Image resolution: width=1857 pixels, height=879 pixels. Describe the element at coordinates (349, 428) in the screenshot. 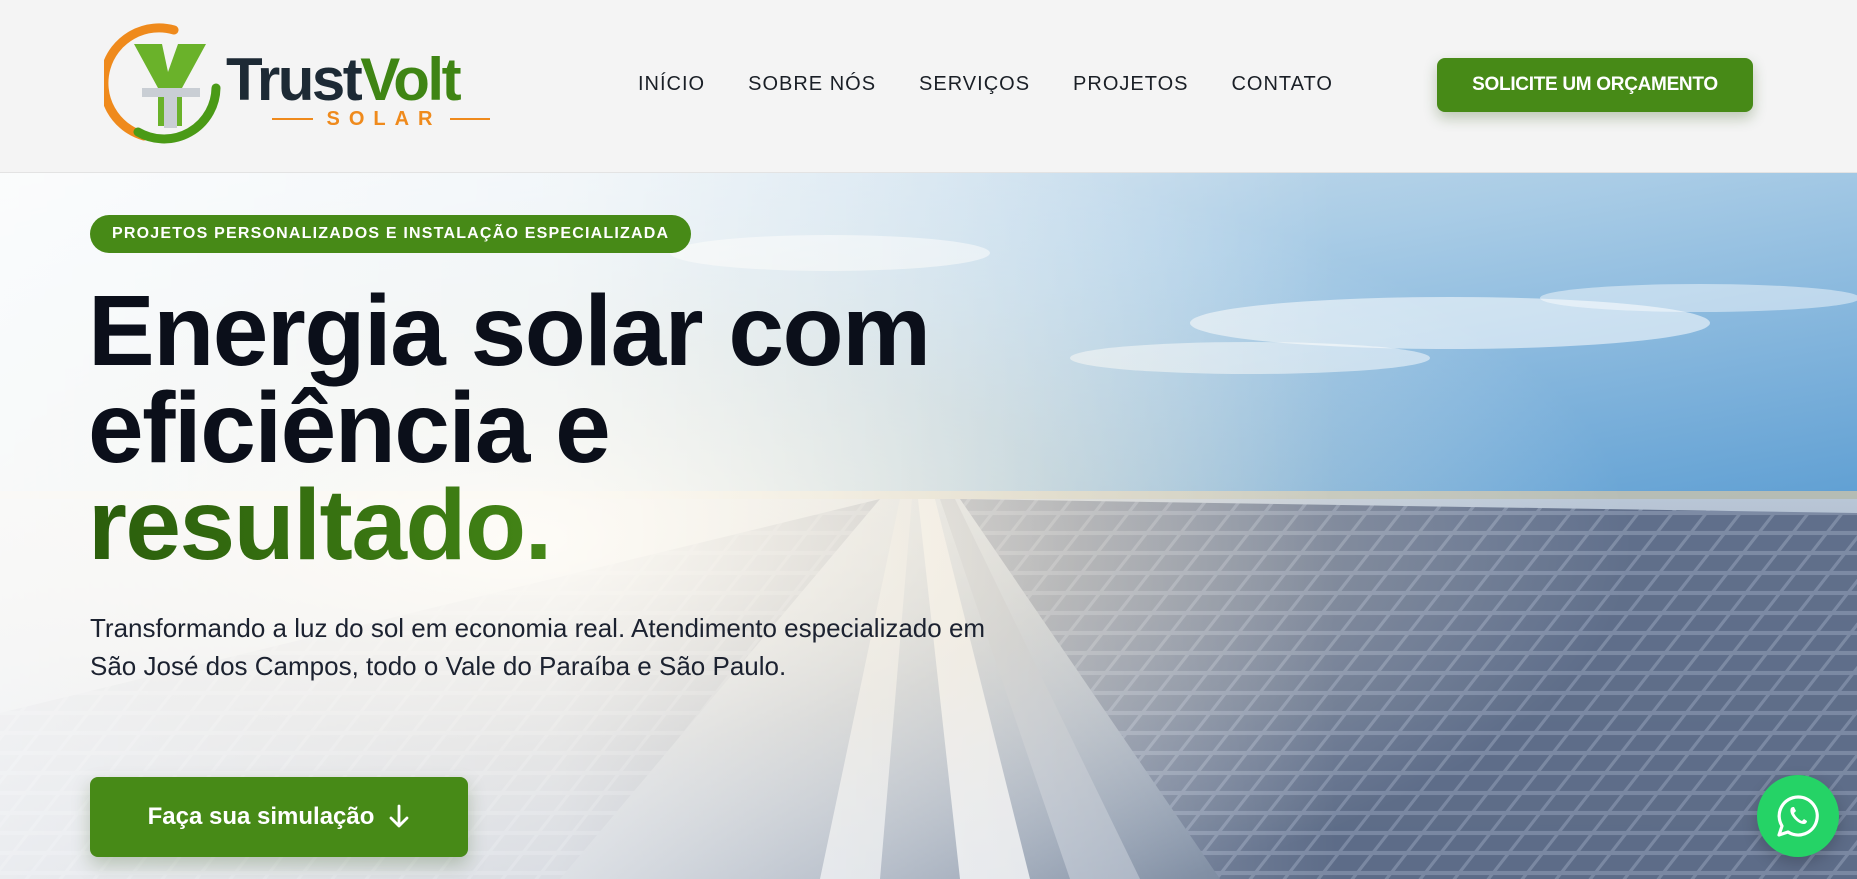

I see `headline-line-2: eficiência e` at that location.